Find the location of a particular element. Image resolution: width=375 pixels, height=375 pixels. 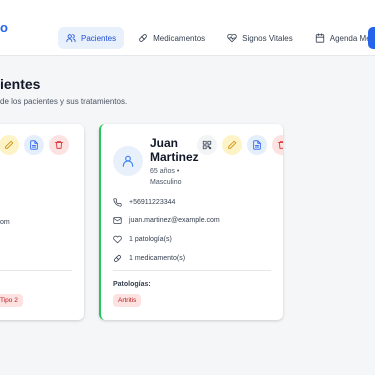

avatar is located at coordinates (128, 161).